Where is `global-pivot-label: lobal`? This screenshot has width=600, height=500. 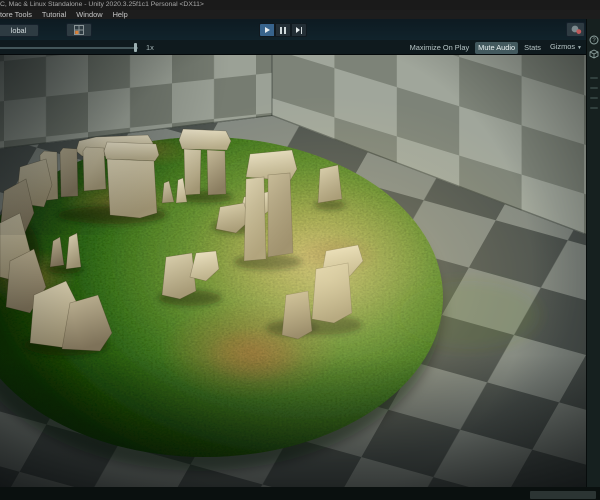
global-pivot-label: lobal is located at coordinates (18, 30).